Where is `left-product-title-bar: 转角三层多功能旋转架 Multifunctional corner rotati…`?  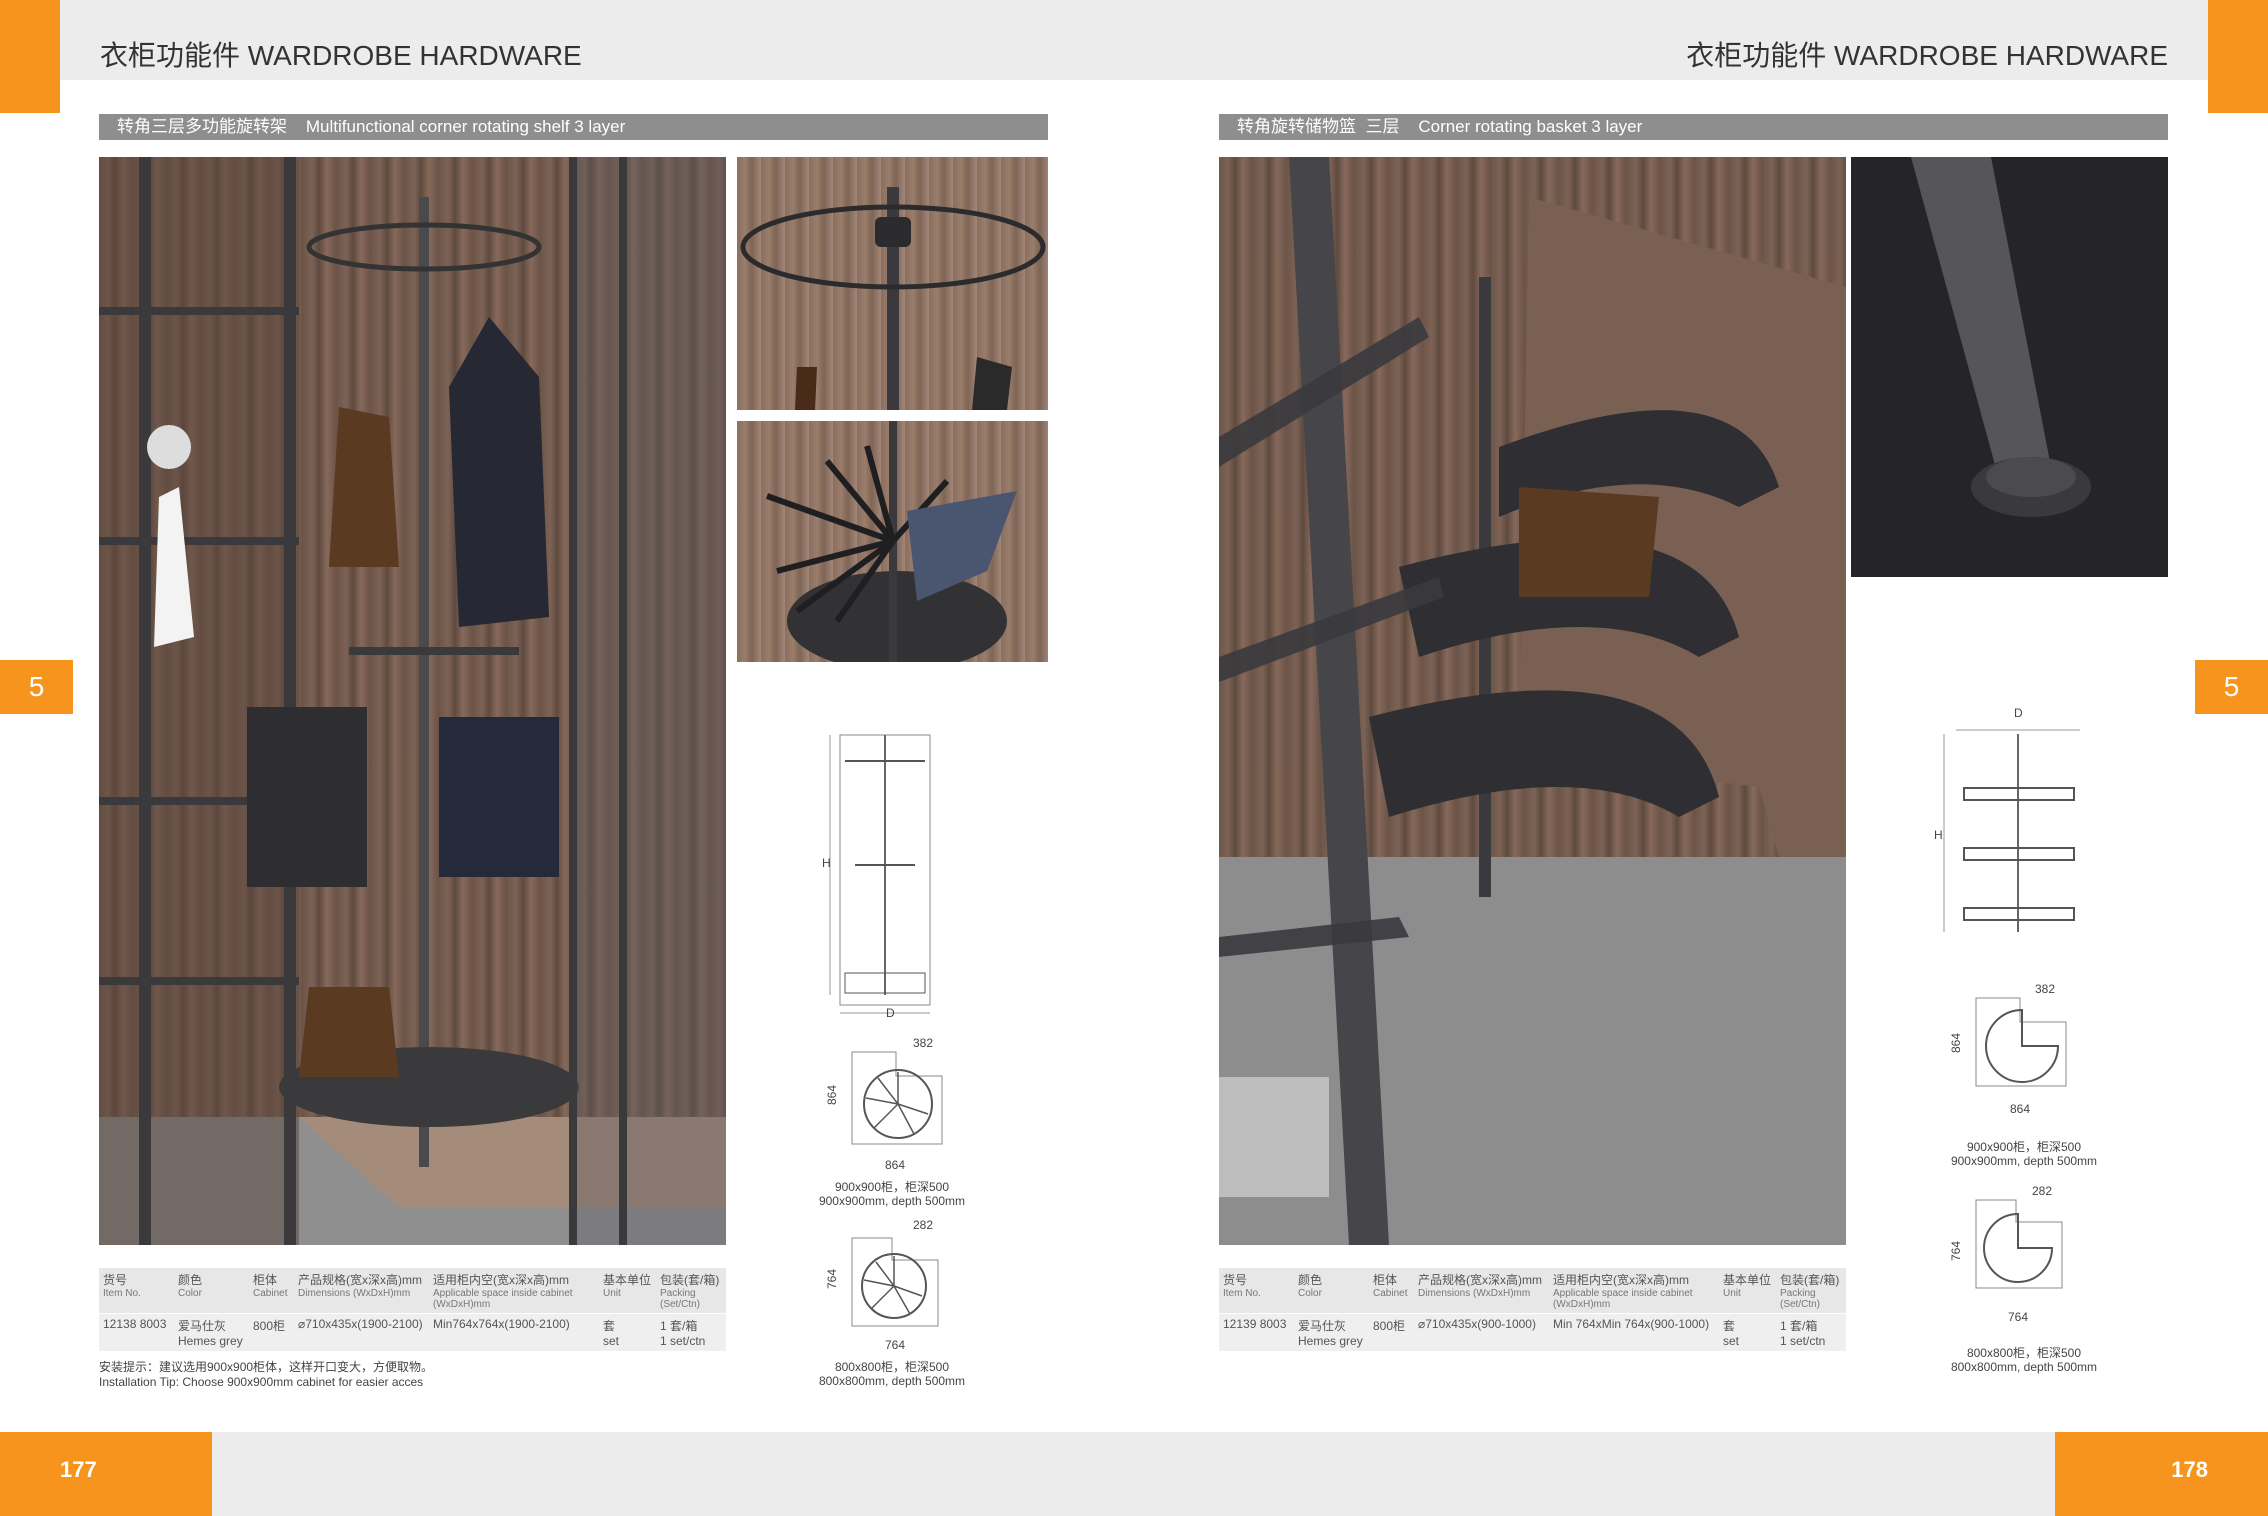
left-product-title-bar: 转角三层多功能旋转架 Multifunctional corner rotati… is located at coordinates (573, 127).